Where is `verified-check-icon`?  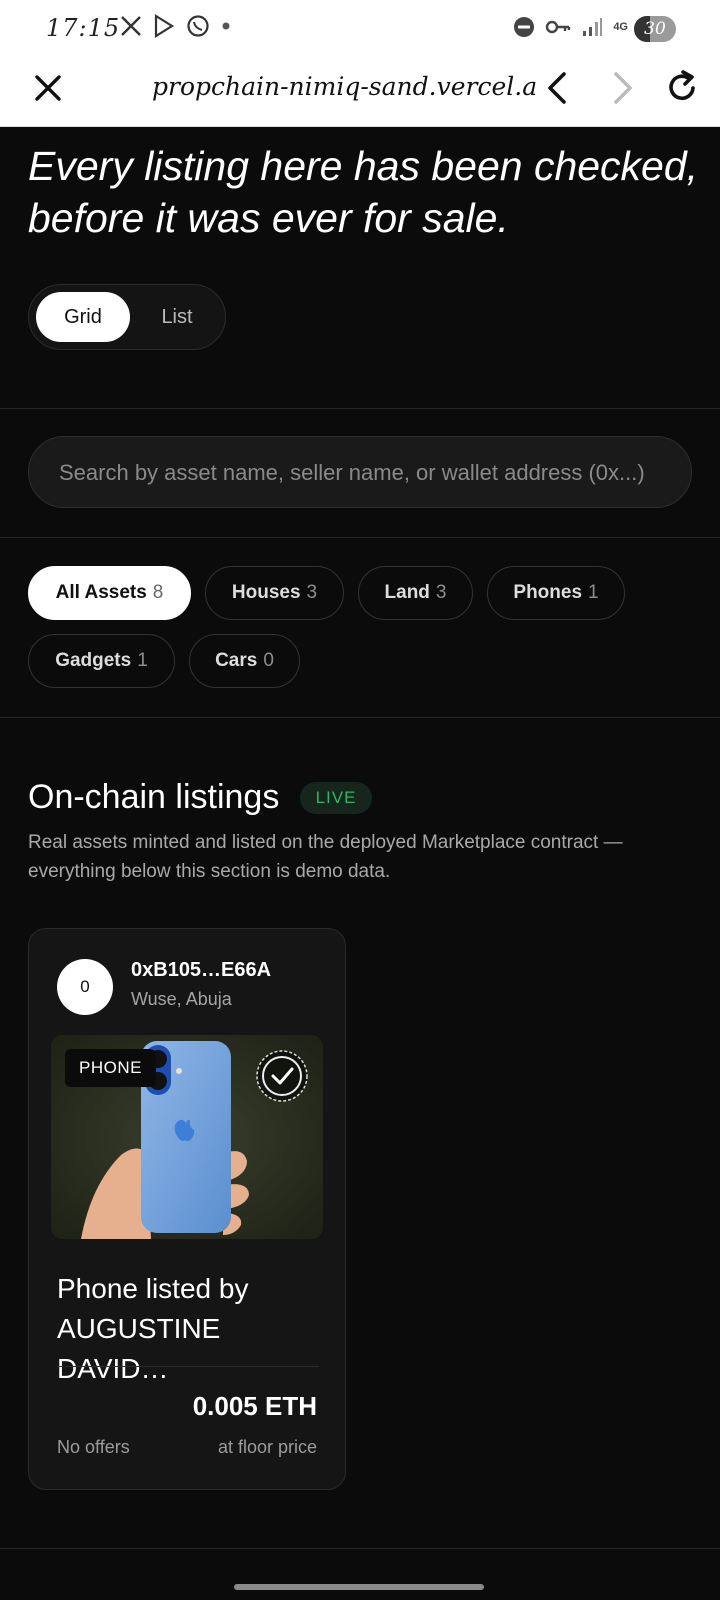
verified-check-icon is located at coordinates (282, 1076).